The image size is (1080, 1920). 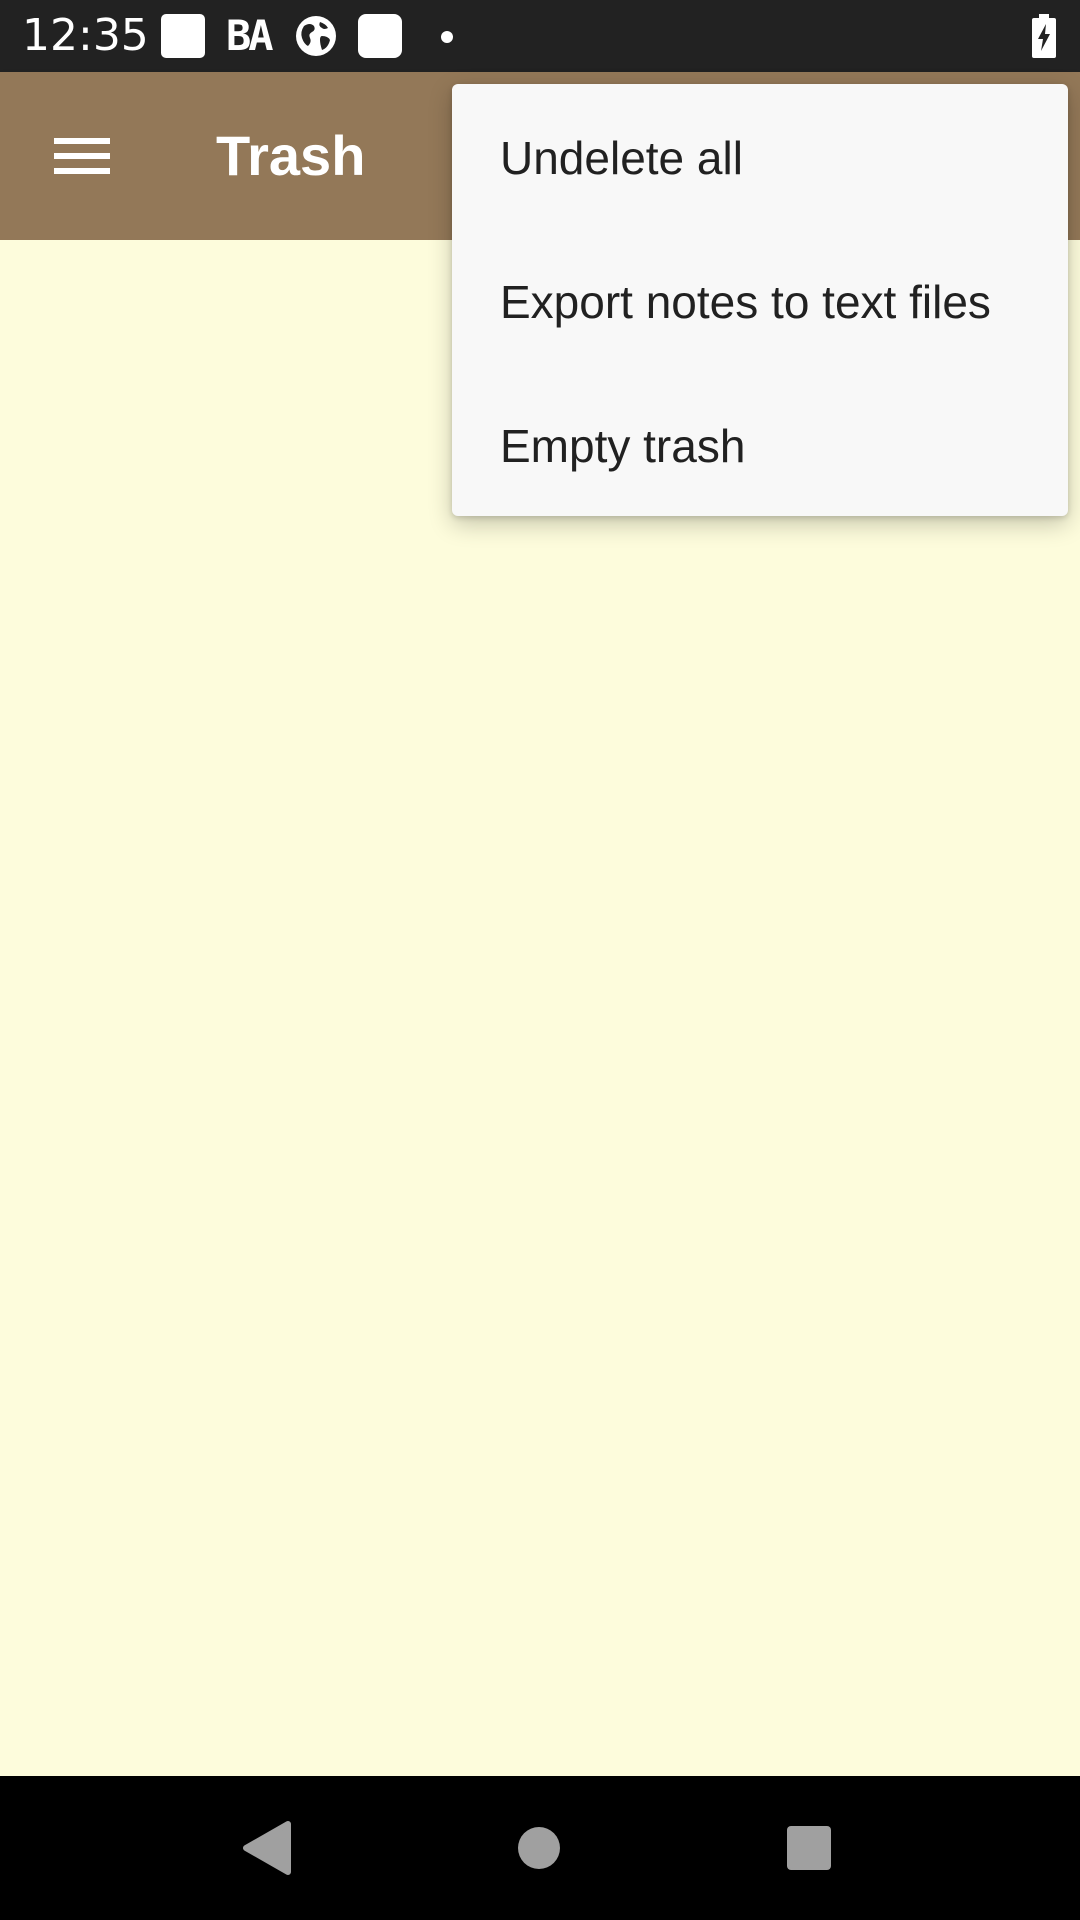 What do you see at coordinates (1044, 36) in the screenshot?
I see `battery-charging-icon` at bounding box center [1044, 36].